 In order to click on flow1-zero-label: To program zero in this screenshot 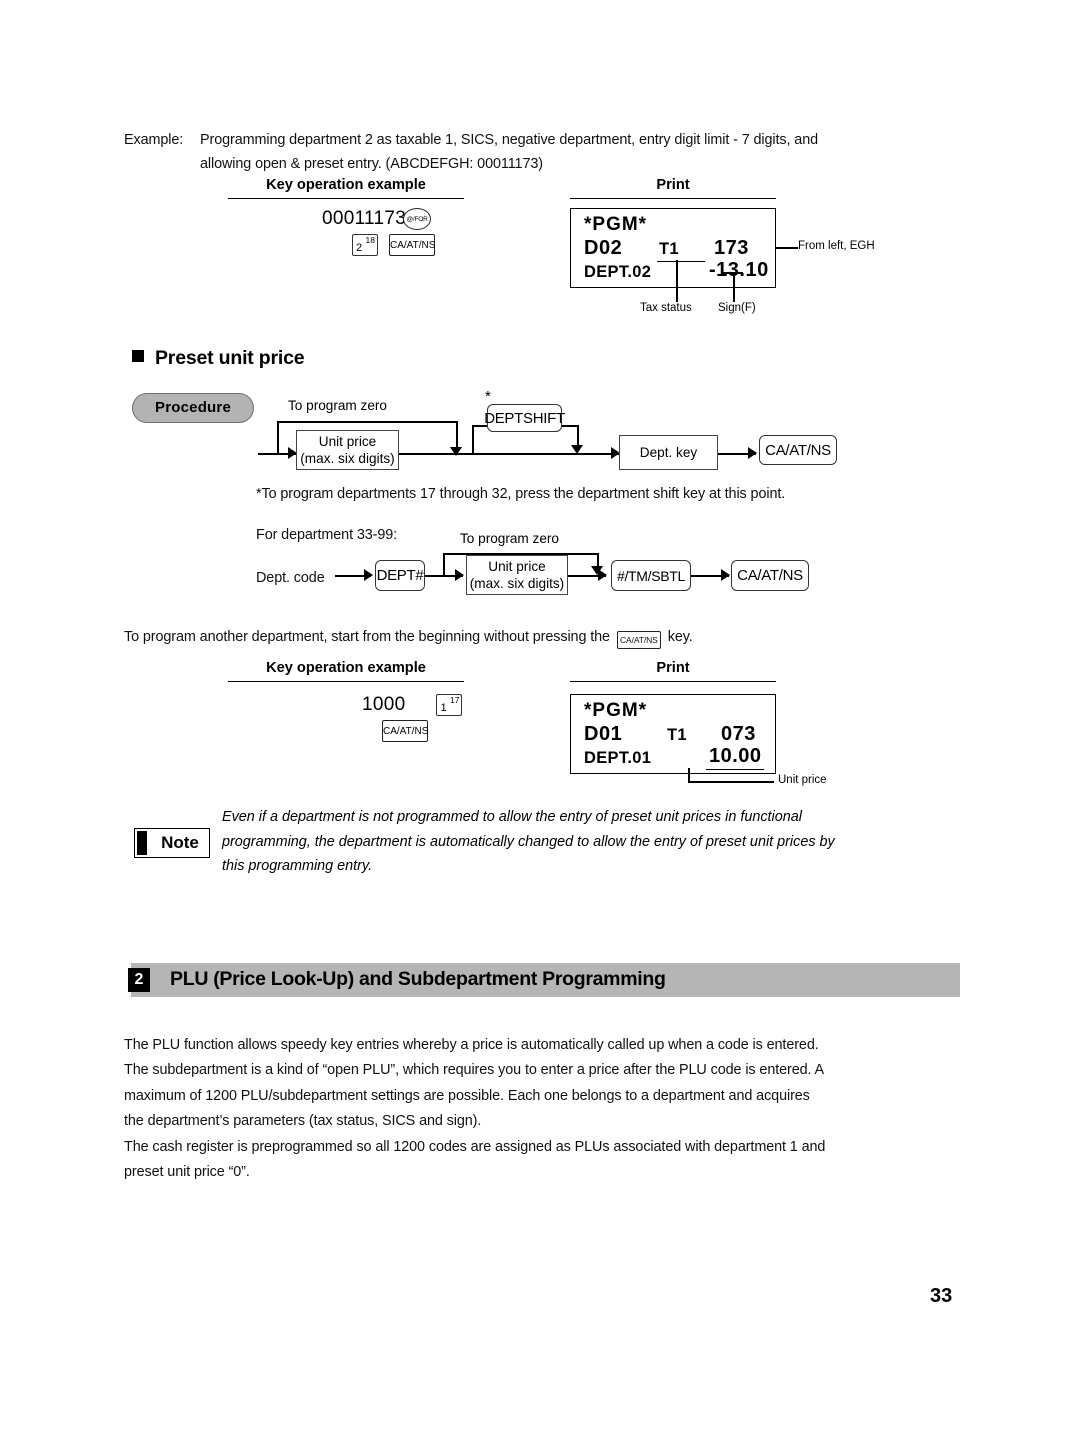, I will do `click(337, 405)`.